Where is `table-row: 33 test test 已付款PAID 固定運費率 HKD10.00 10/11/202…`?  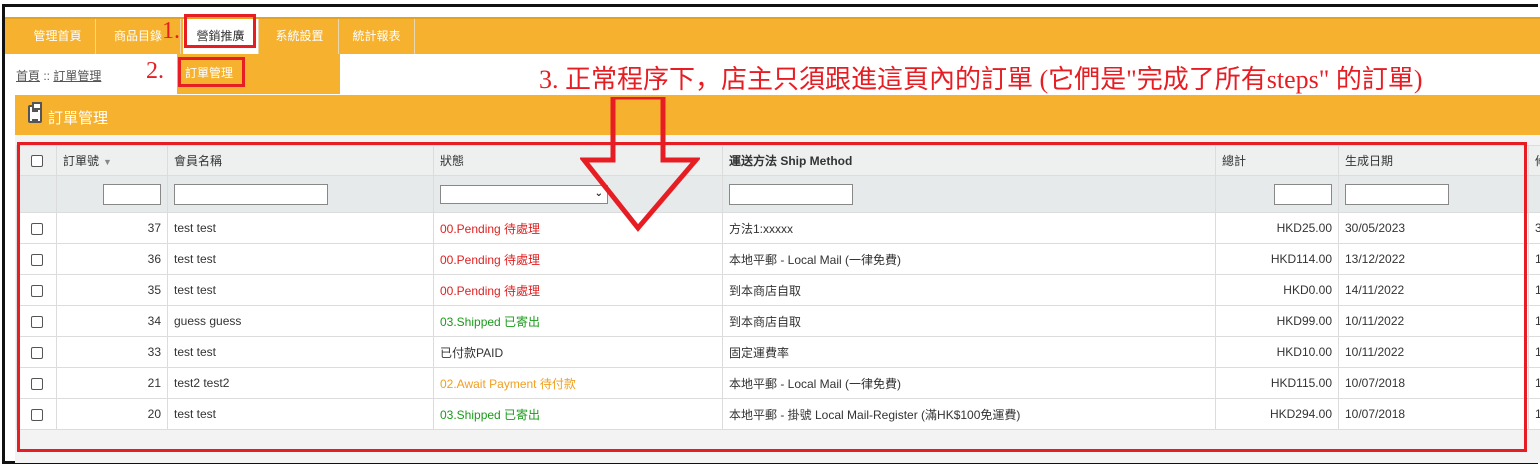
table-row: 33 test test 已付款PAID 固定運費率 HKD10.00 10/11/202… is located at coordinates (778, 352).